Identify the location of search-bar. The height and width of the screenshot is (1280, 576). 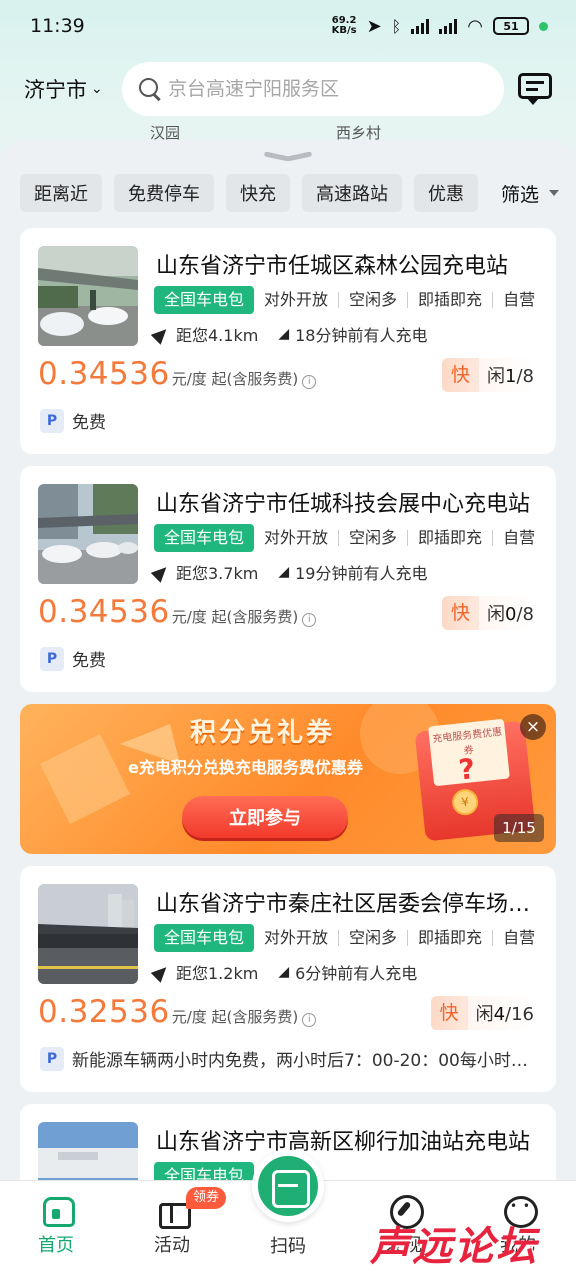
(313, 89).